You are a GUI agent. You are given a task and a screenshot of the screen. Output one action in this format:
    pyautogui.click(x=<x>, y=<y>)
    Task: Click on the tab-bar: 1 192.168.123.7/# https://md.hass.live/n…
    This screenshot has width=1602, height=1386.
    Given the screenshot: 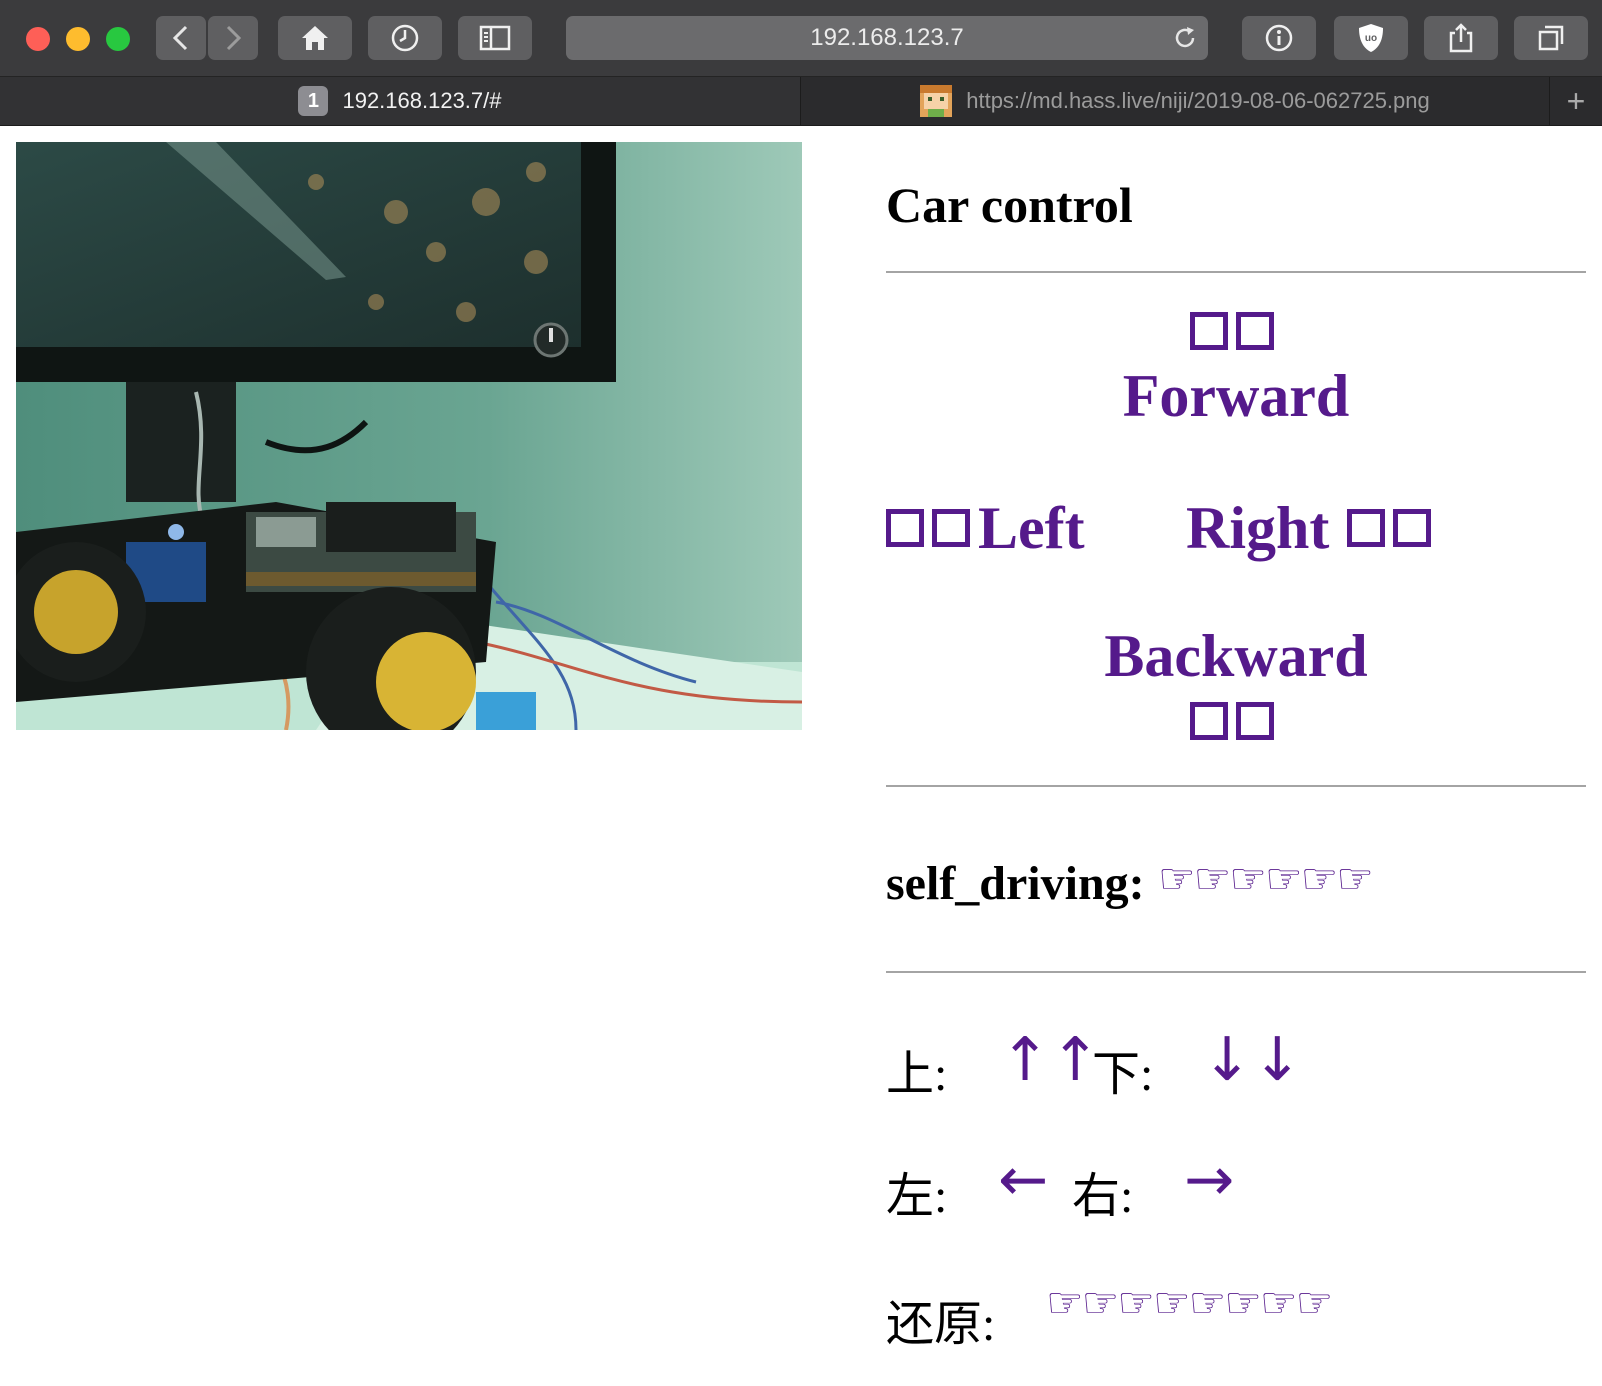 What is the action you would take?
    pyautogui.click(x=801, y=101)
    